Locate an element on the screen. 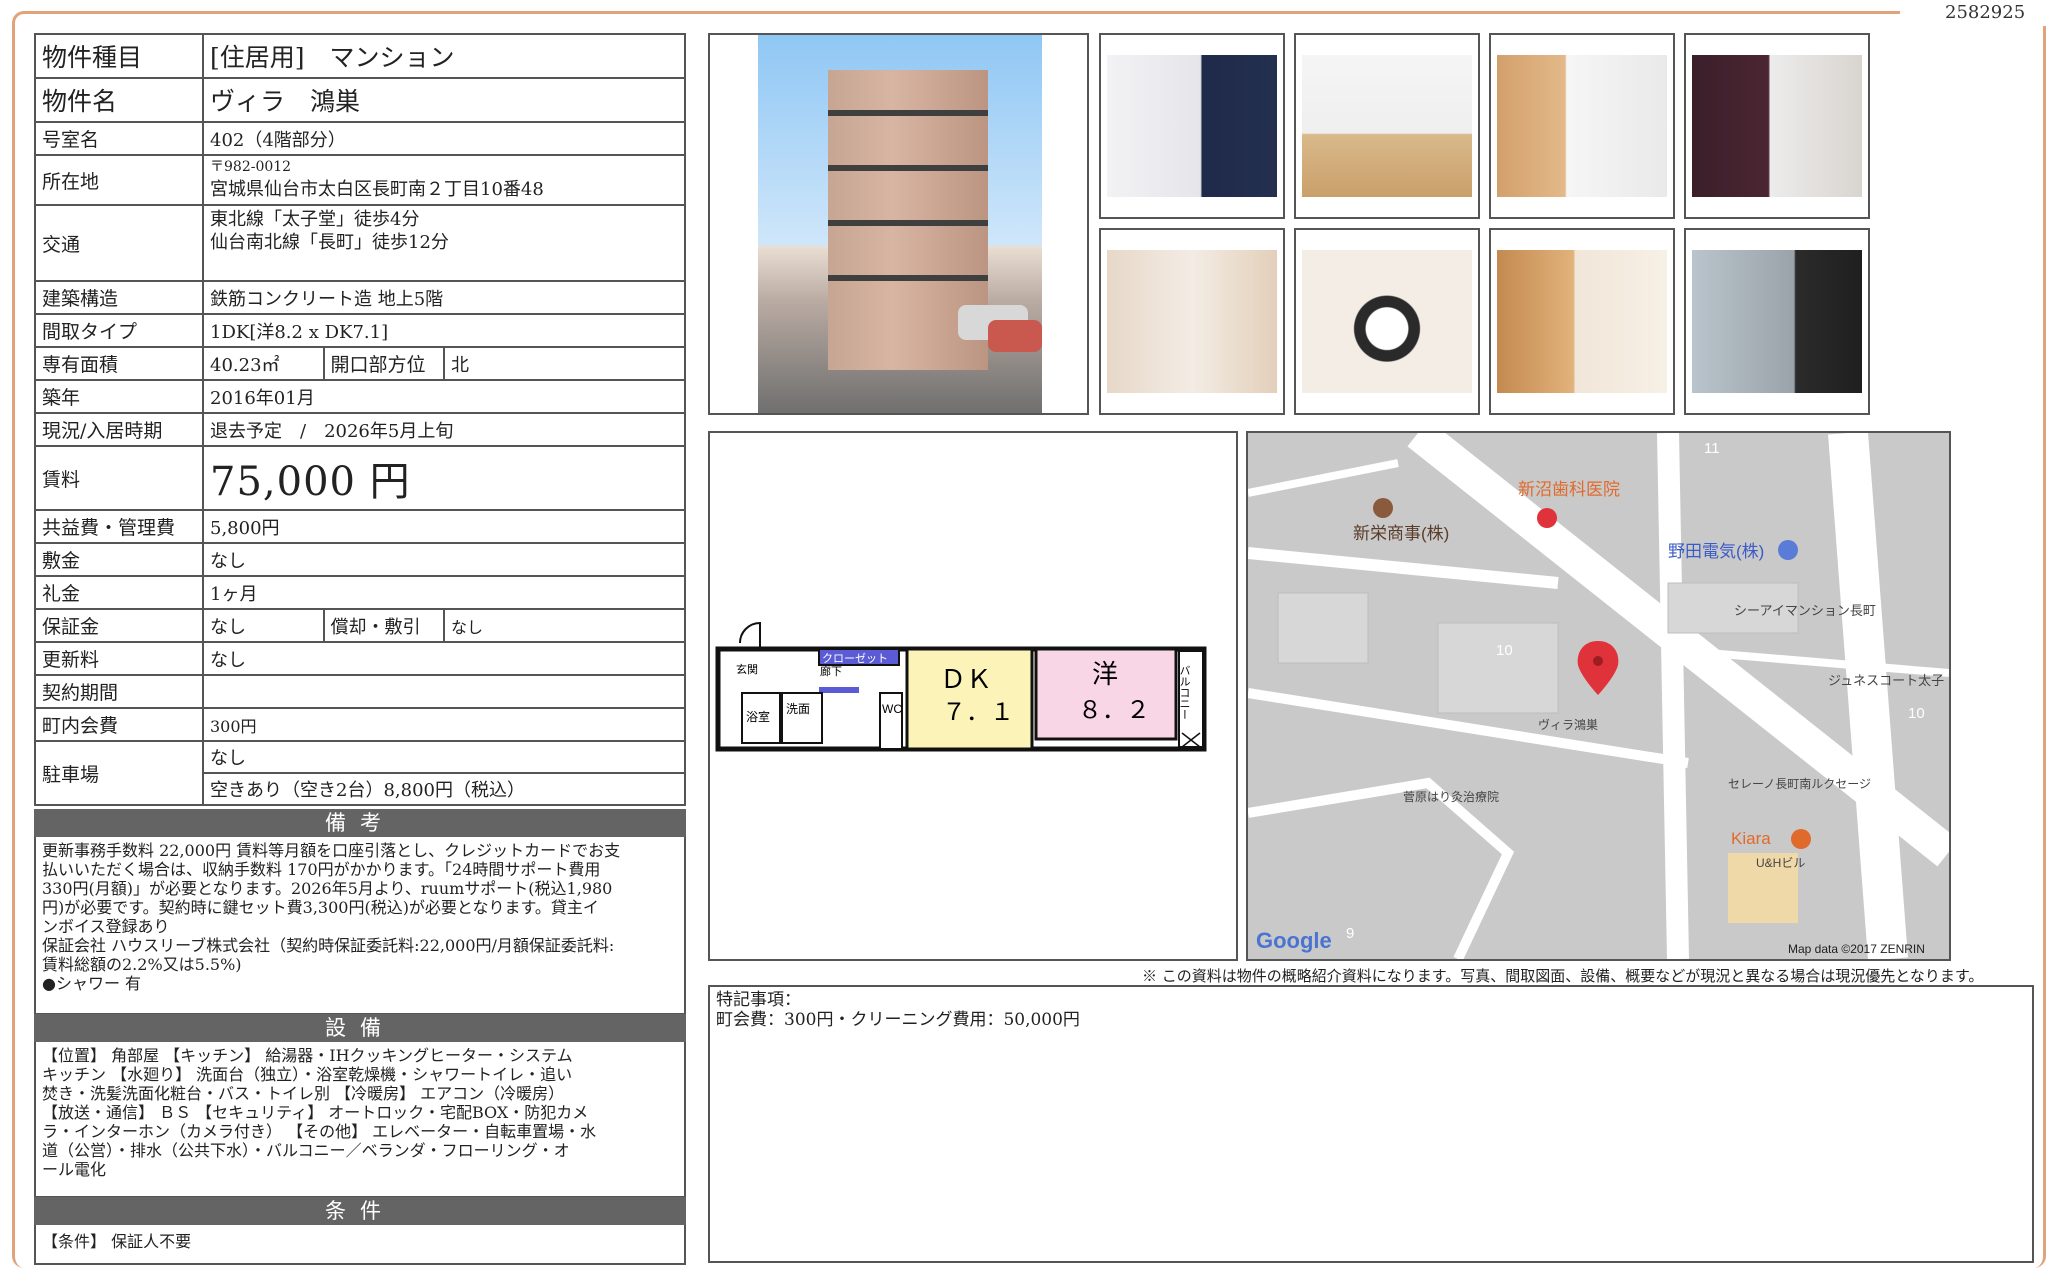 The width and height of the screenshot is (2056, 1268). wc-label: WC is located at coordinates (892, 709).